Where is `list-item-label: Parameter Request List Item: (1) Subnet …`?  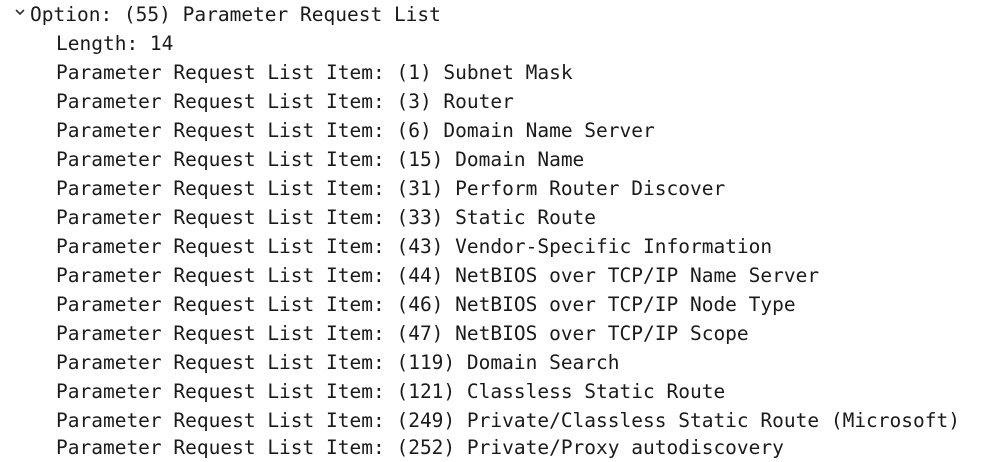
list-item-label: Parameter Request List Item: (1) Subnet … is located at coordinates (314, 72).